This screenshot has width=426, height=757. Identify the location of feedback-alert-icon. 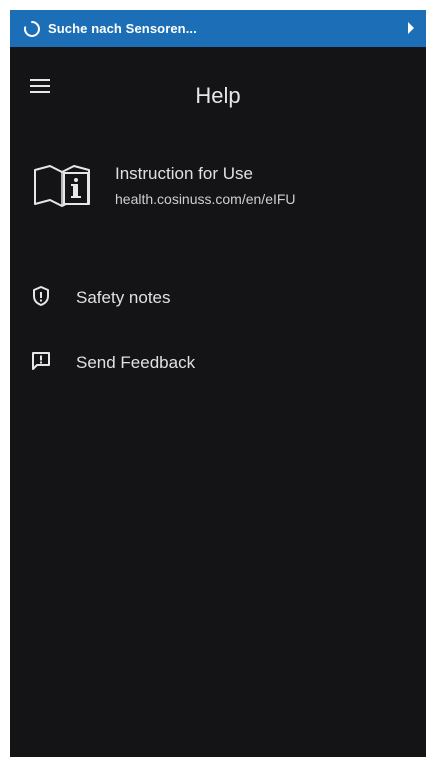
(41, 361).